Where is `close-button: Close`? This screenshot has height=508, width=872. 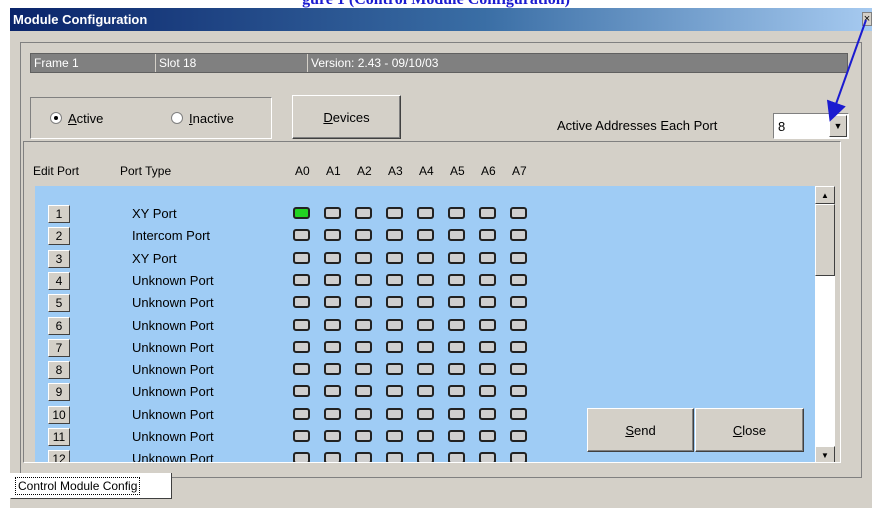
close-button: Close is located at coordinates (749, 430).